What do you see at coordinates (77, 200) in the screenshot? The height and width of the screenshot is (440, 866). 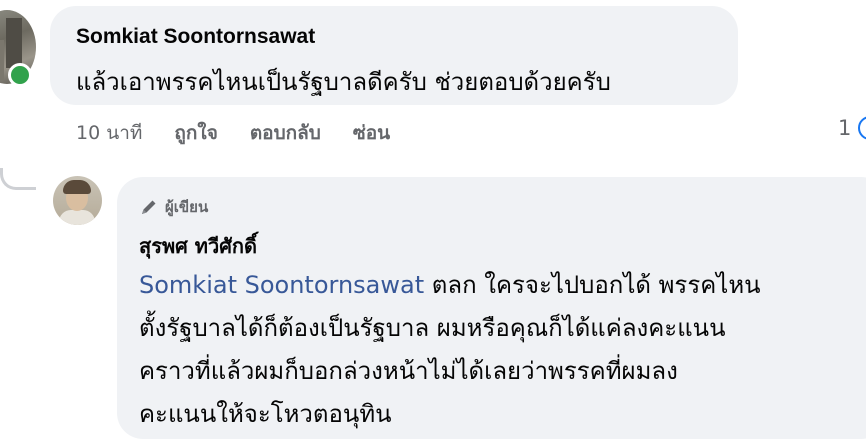 I see `reply-author-avatar` at bounding box center [77, 200].